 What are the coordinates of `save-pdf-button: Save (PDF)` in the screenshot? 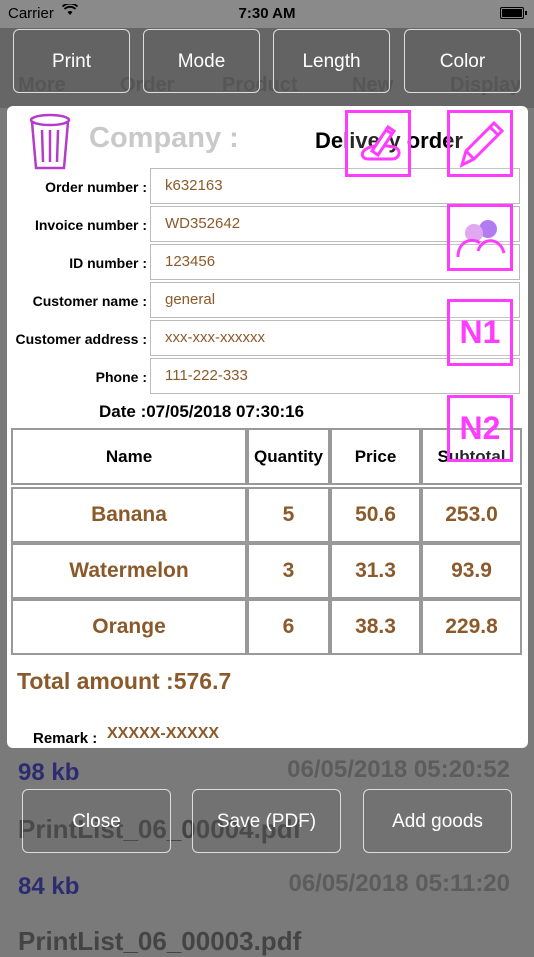 It's located at (266, 821).